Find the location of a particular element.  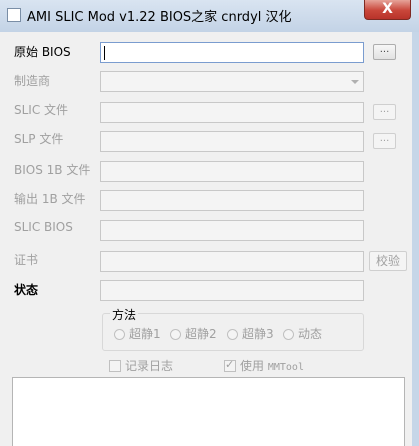

log-textarea is located at coordinates (208, 411).